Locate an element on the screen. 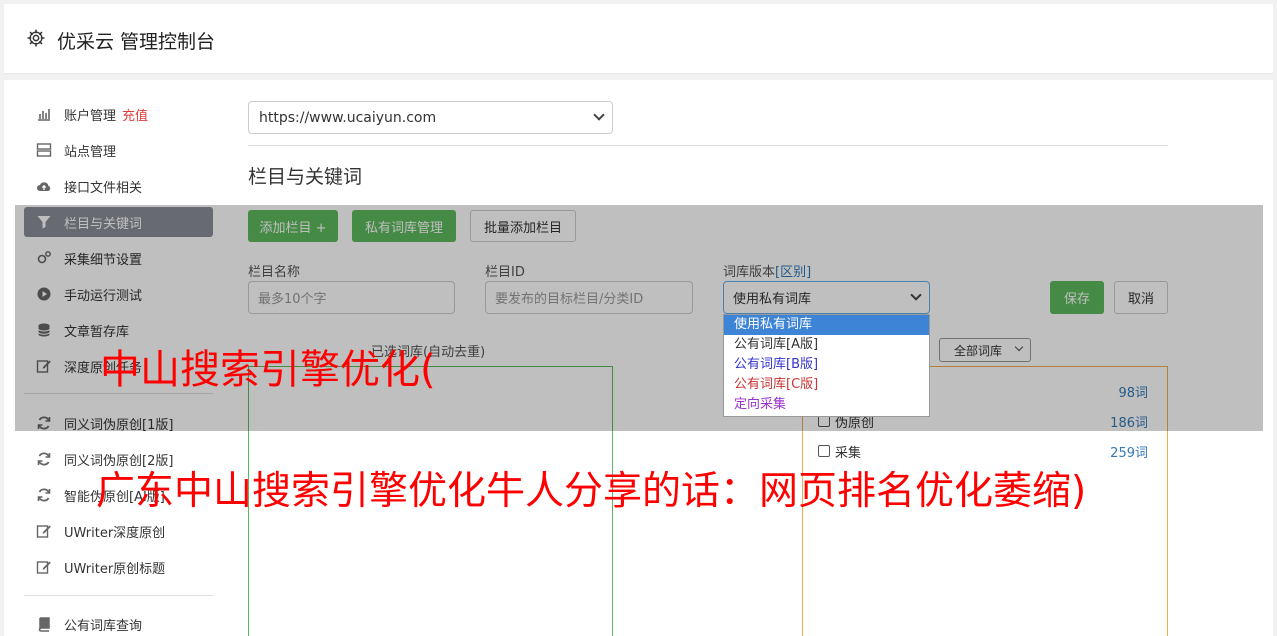 This screenshot has width=1277, height=636. dropdown-option: 使用私有词库 is located at coordinates (826, 325).